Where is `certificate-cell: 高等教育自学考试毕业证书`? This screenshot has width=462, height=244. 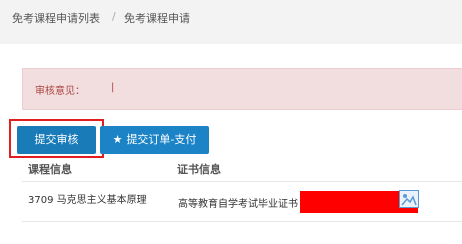
certificate-cell: 高等教育自学考试毕业证书 is located at coordinates (238, 204).